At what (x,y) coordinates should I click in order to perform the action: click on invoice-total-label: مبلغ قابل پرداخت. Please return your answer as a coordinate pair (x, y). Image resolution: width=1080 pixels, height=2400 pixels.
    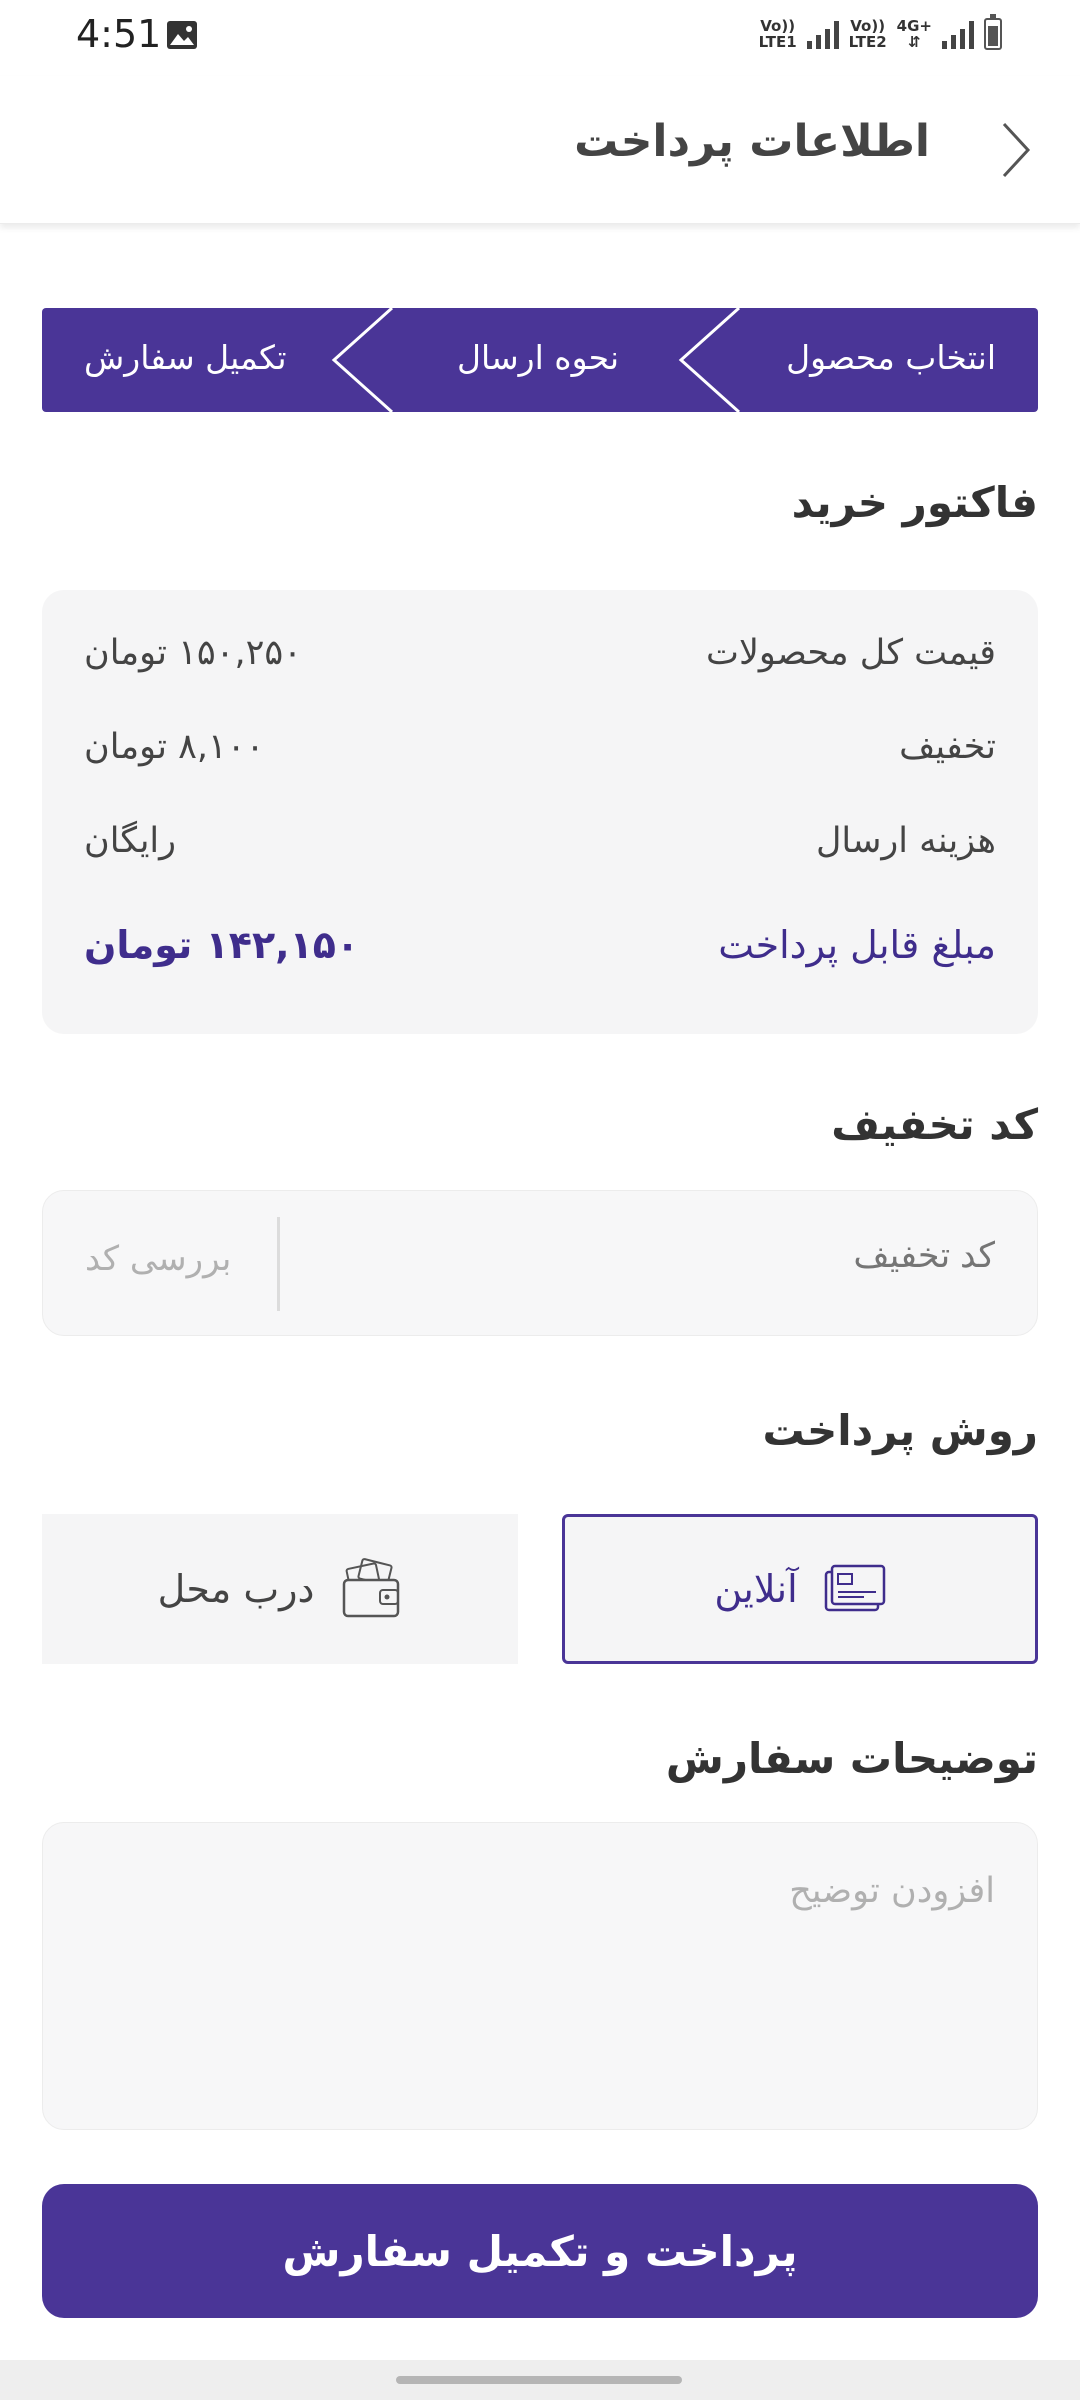
    Looking at the image, I should click on (857, 945).